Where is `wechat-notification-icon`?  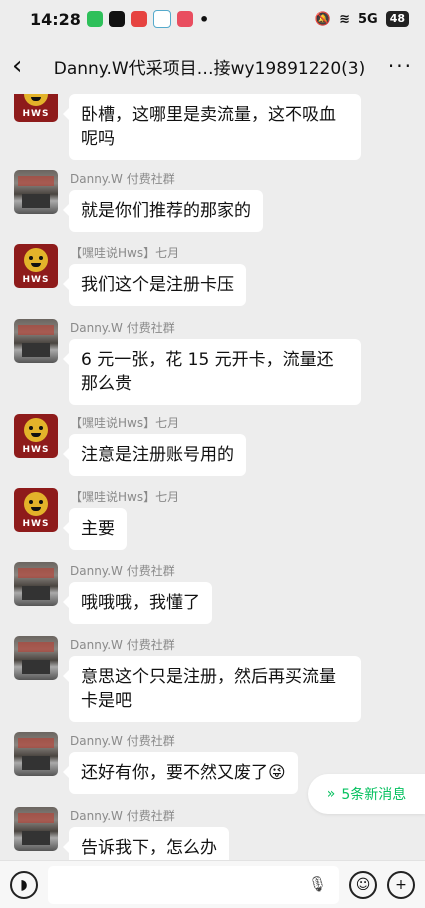
wechat-notification-icon is located at coordinates (94, 19).